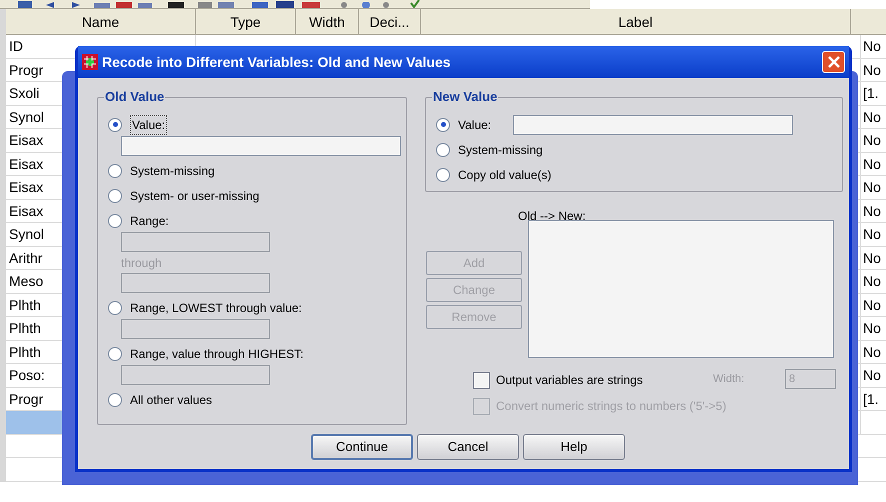  I want to click on dialog-button: Cancel, so click(468, 447).